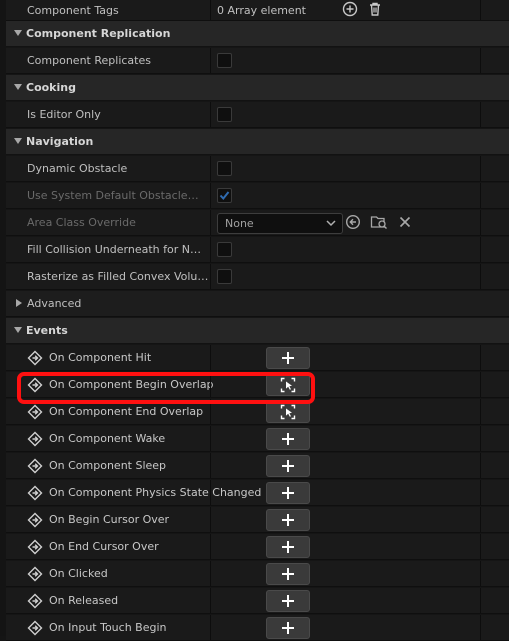 The height and width of the screenshot is (641, 509). I want to click on event-label: On Component End Overlap, so click(126, 411).